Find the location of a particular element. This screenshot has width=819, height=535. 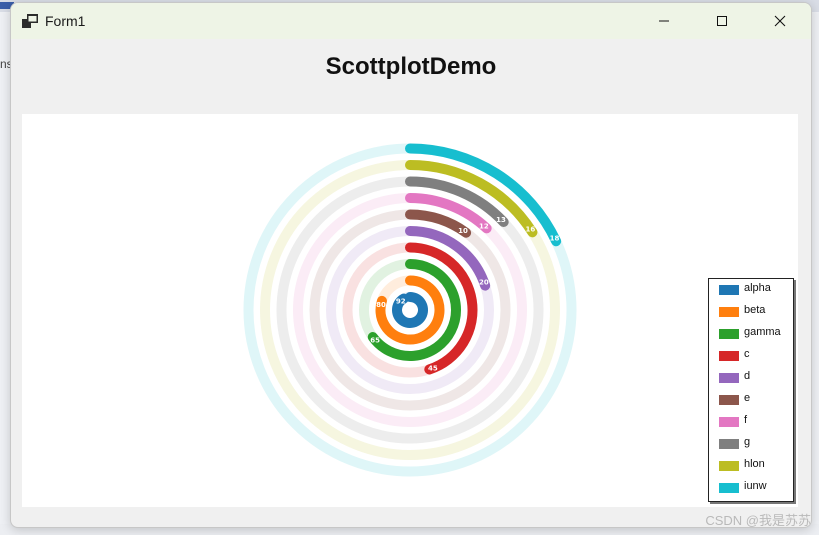

legend-label: gamma is located at coordinates (762, 332).